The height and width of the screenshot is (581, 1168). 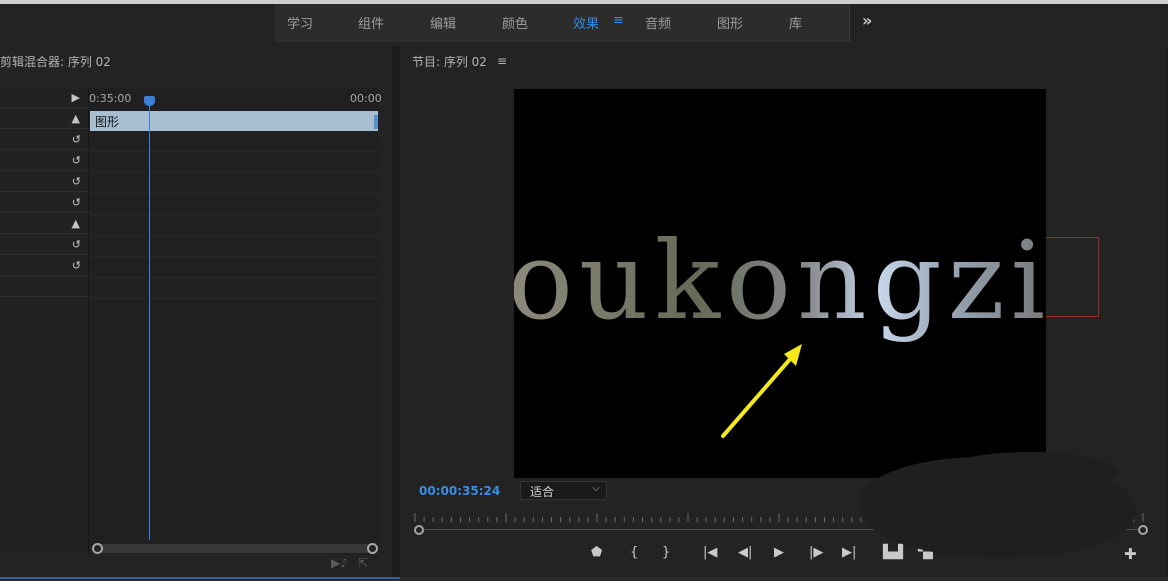 I want to click on playhead-timecode: 00:00:35:24, so click(x=459, y=491).